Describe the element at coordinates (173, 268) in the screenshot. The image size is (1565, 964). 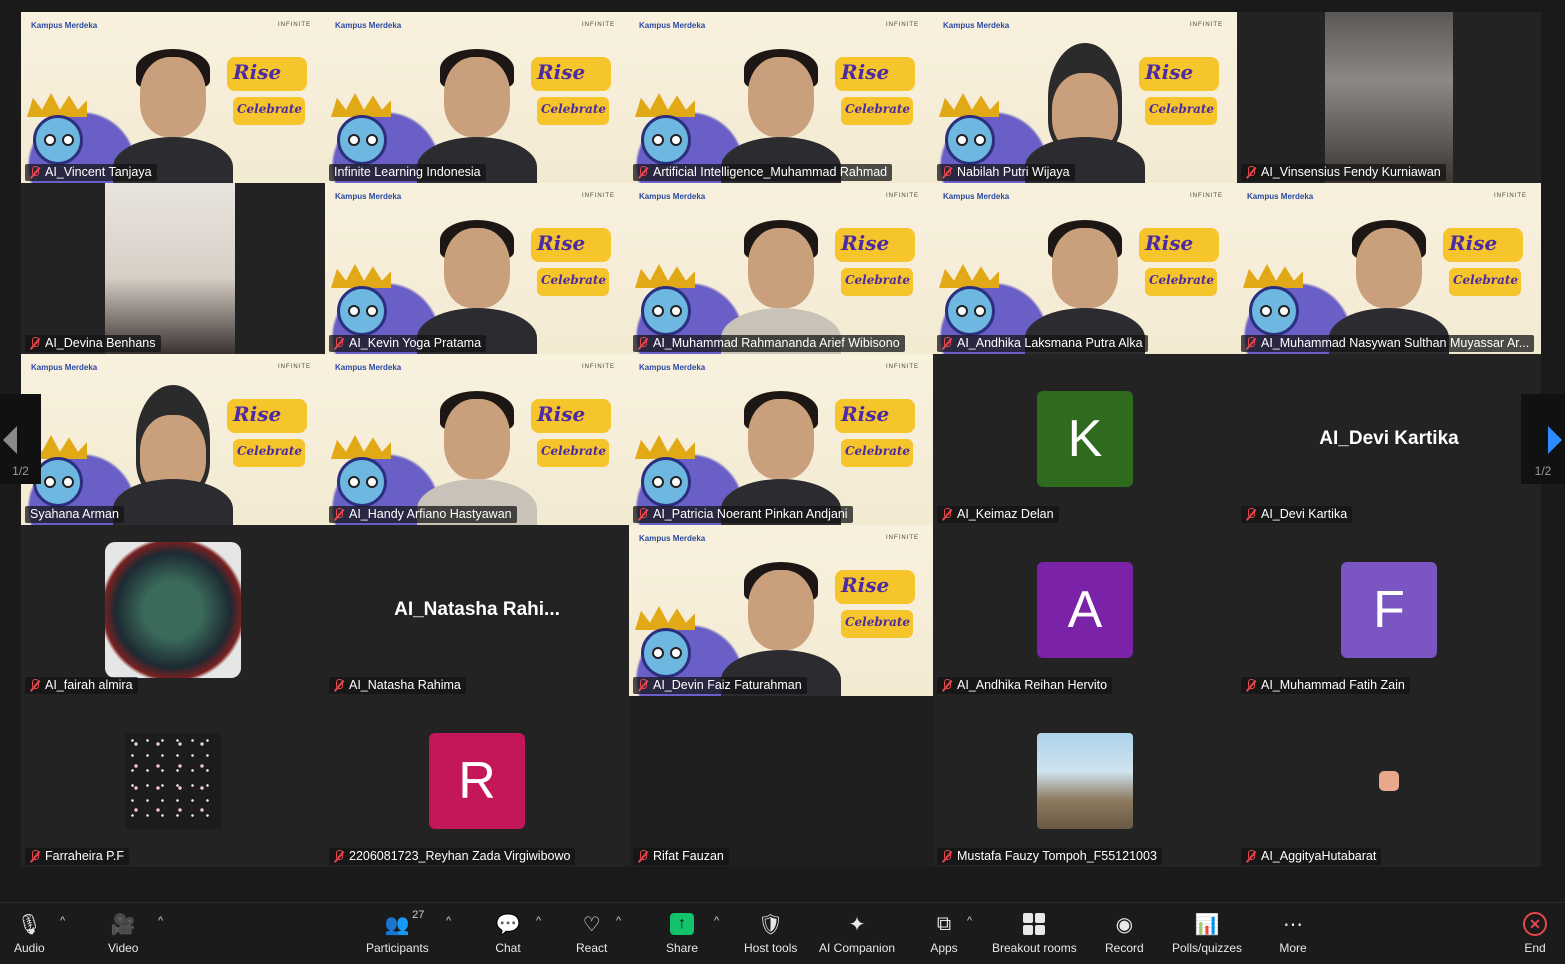
I see `participant-tile: AI_Devina Benhans` at that location.